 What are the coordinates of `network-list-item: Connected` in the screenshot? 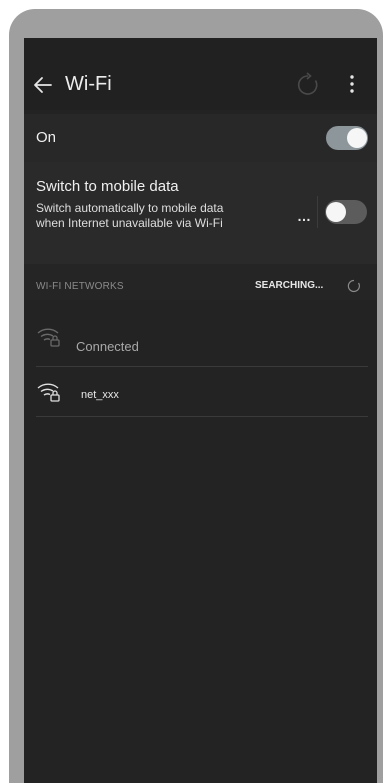 It's located at (202, 341).